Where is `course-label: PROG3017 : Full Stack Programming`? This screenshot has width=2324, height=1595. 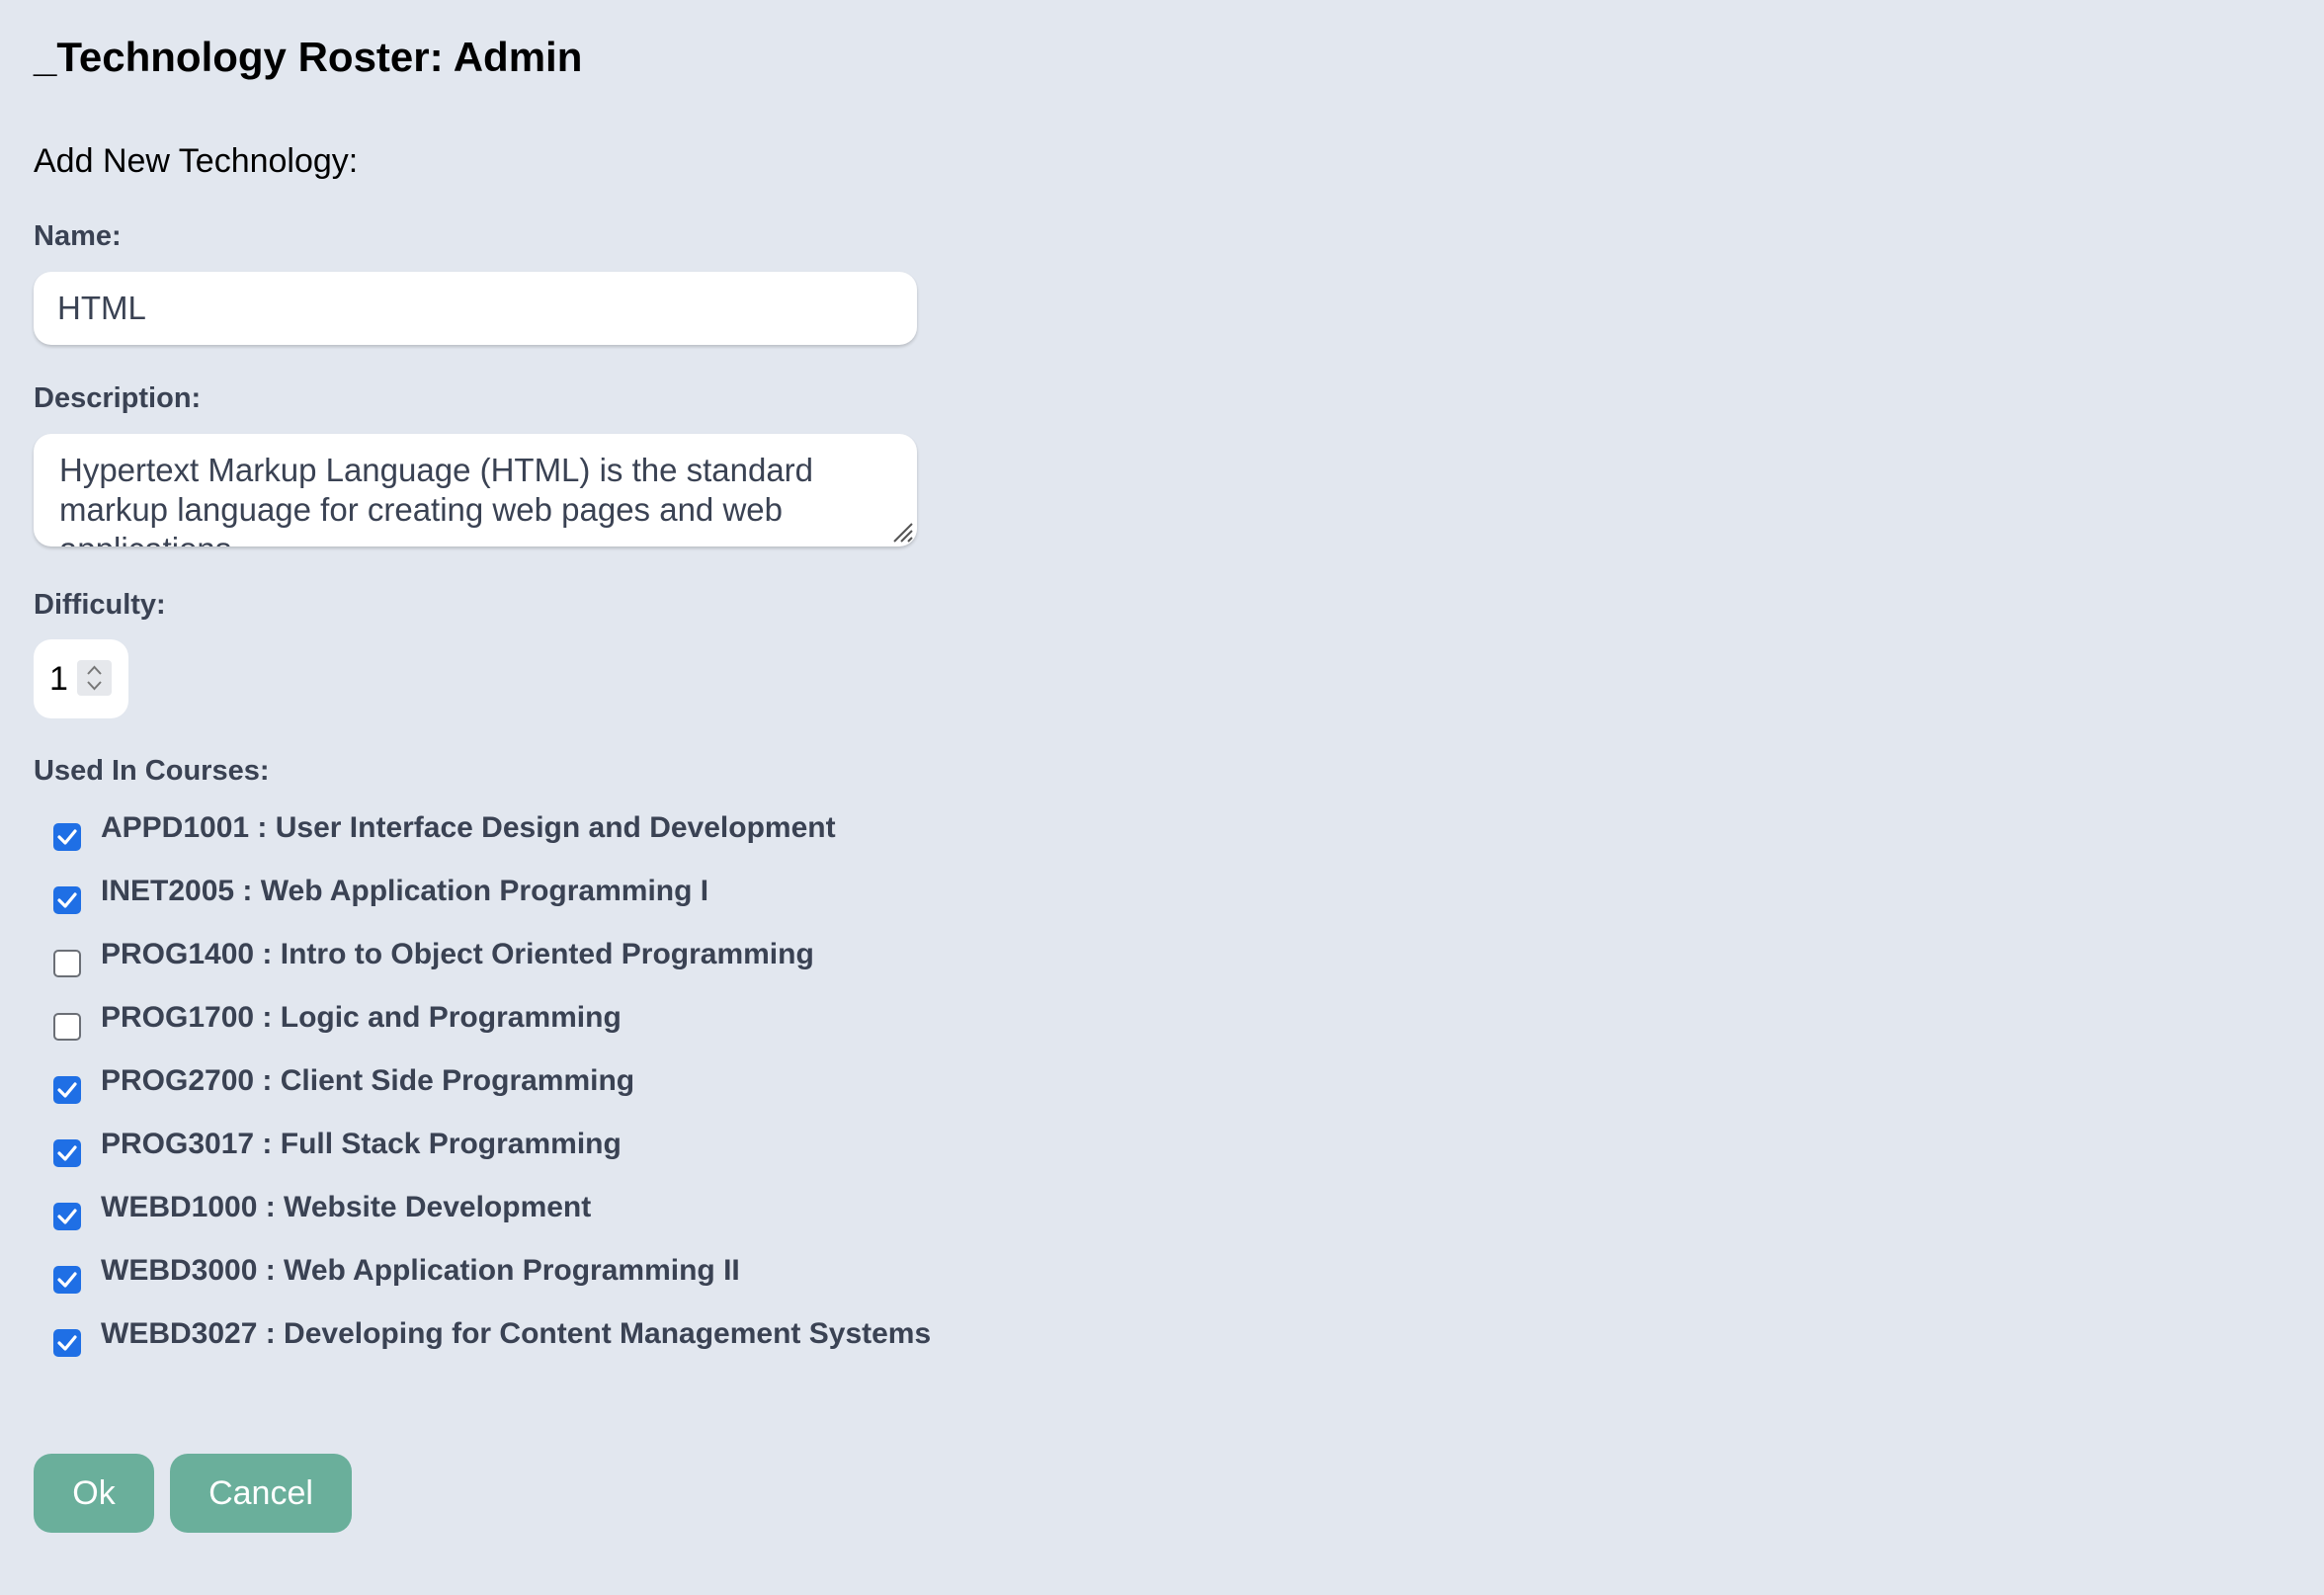
course-label: PROG3017 : Full Stack Programming is located at coordinates (361, 1144).